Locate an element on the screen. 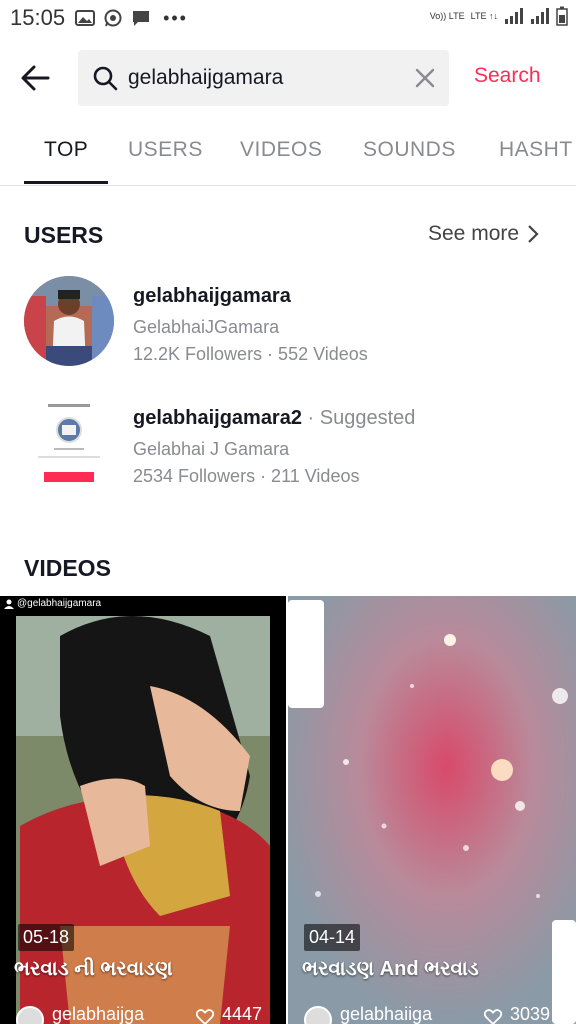  message-icon is located at coordinates (141, 18).